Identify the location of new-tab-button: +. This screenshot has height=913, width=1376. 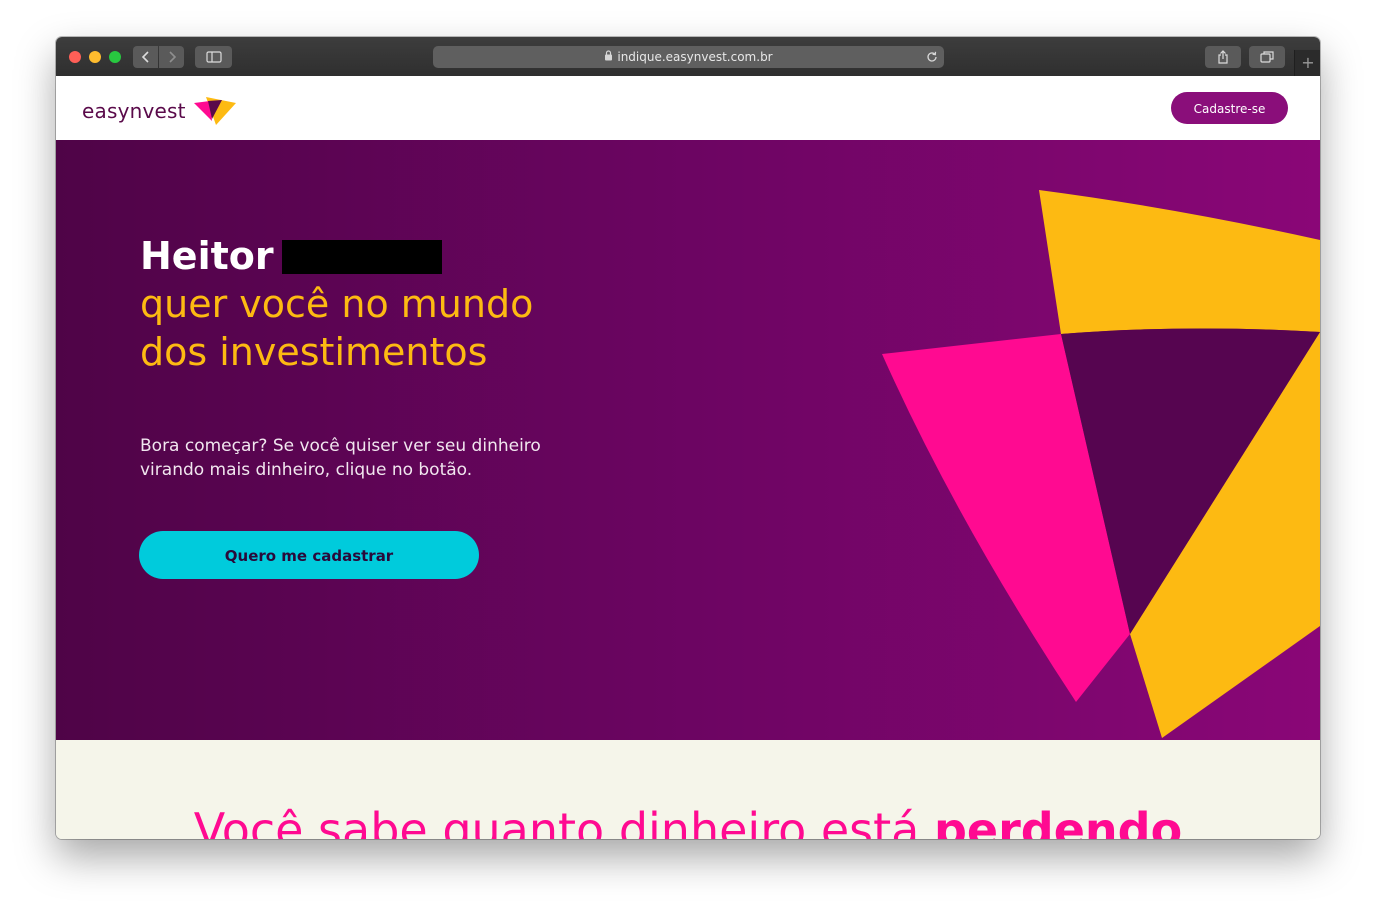
(1307, 63).